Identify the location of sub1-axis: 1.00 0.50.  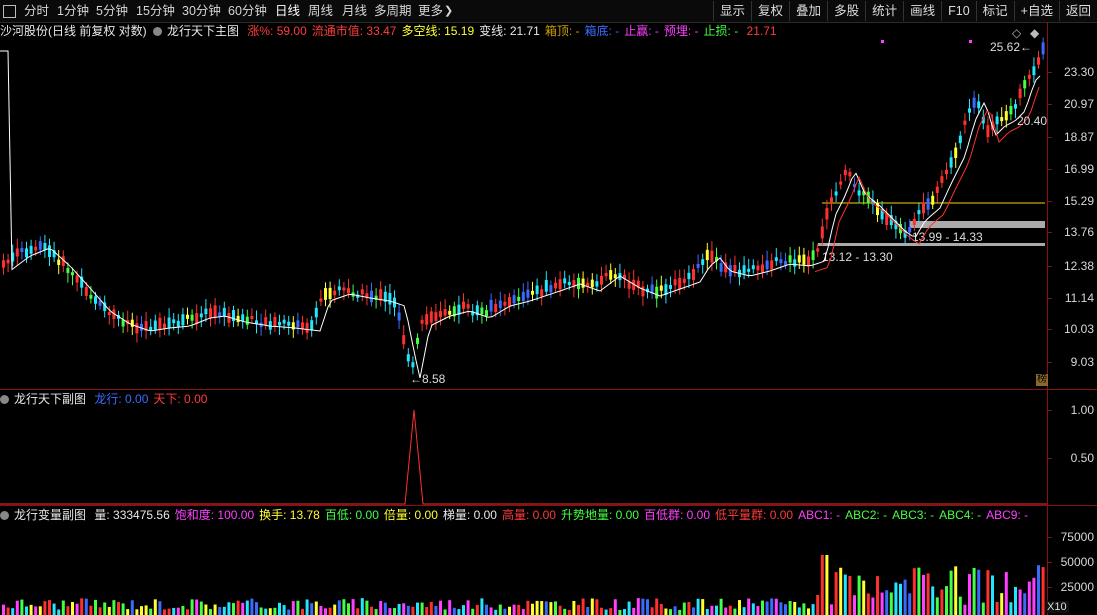
(1072, 448).